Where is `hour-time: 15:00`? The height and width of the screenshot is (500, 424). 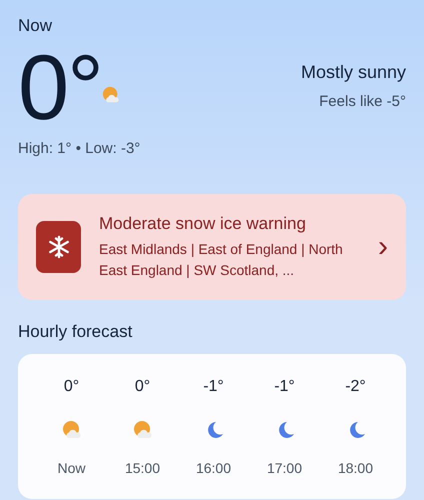
hour-time: 15:00 is located at coordinates (142, 468).